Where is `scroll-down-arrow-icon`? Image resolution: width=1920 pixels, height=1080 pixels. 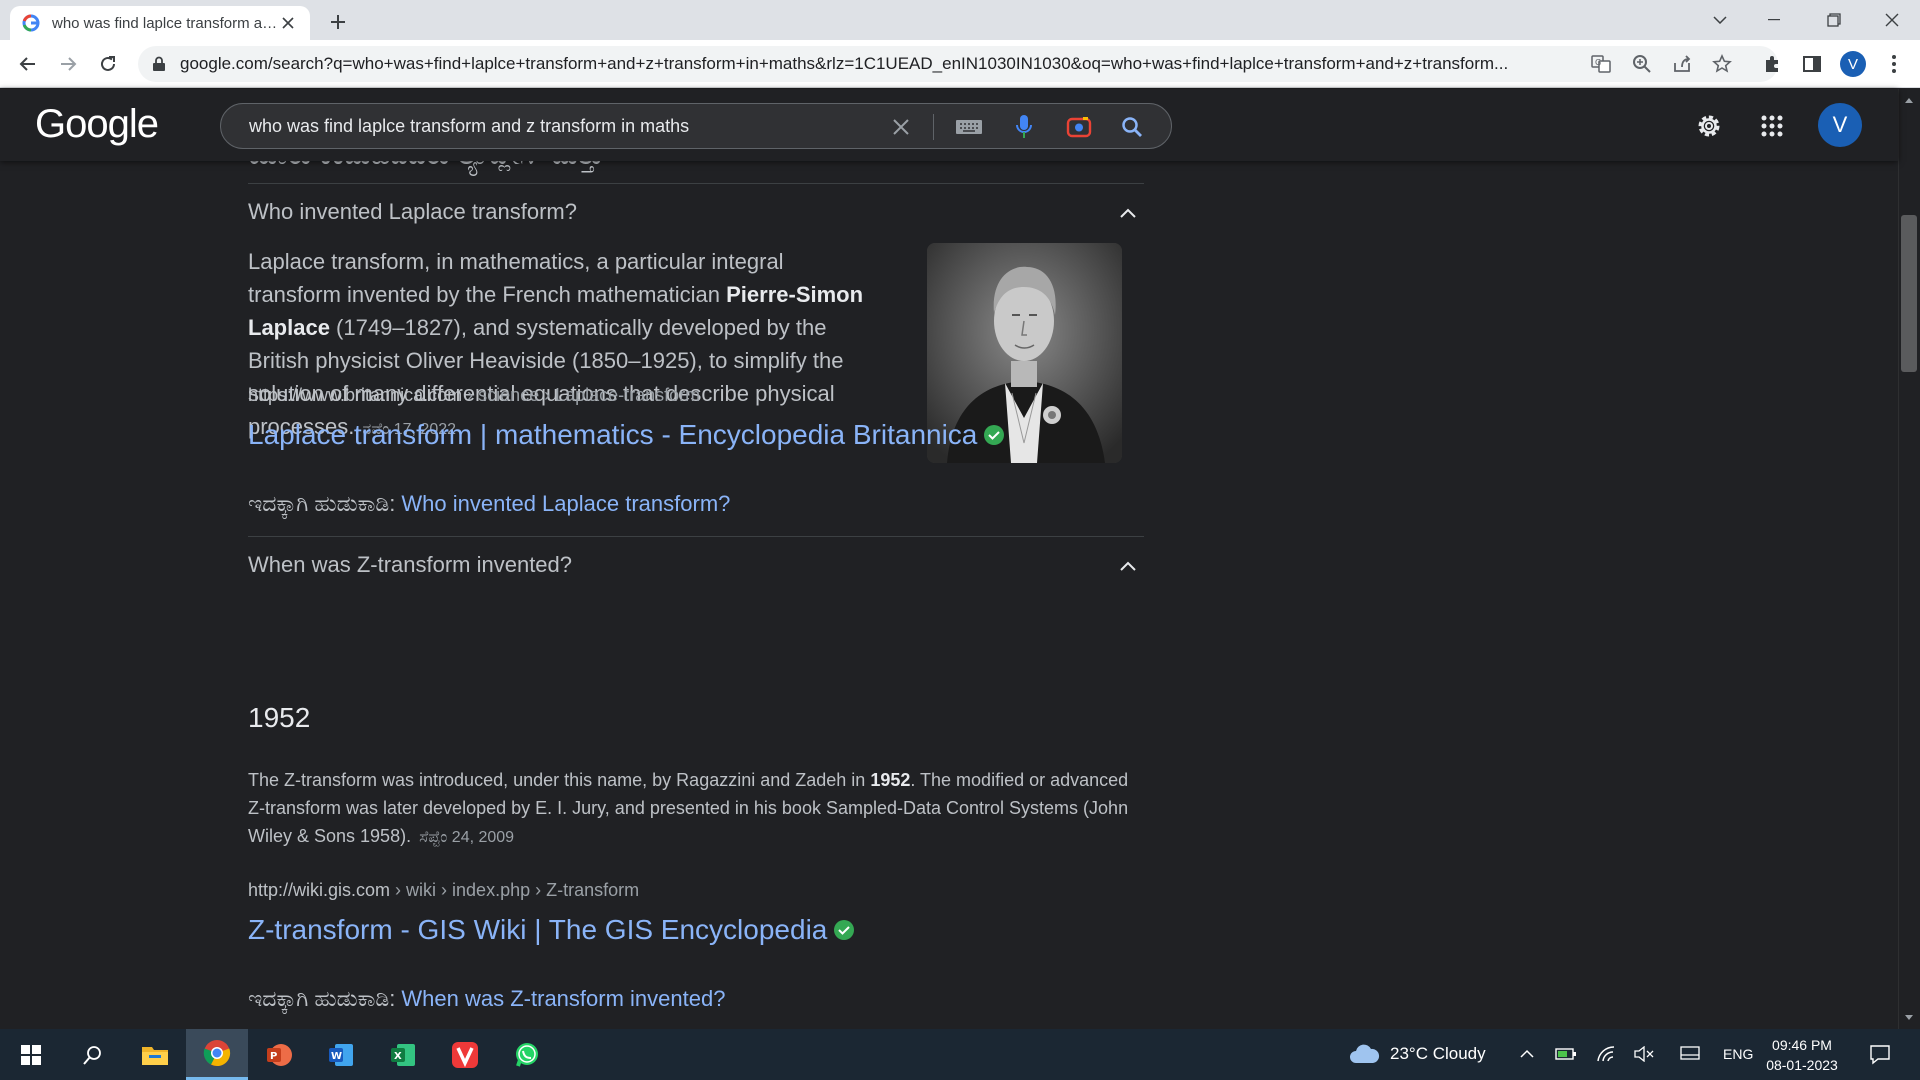
scroll-down-arrow-icon is located at coordinates (1909, 1018).